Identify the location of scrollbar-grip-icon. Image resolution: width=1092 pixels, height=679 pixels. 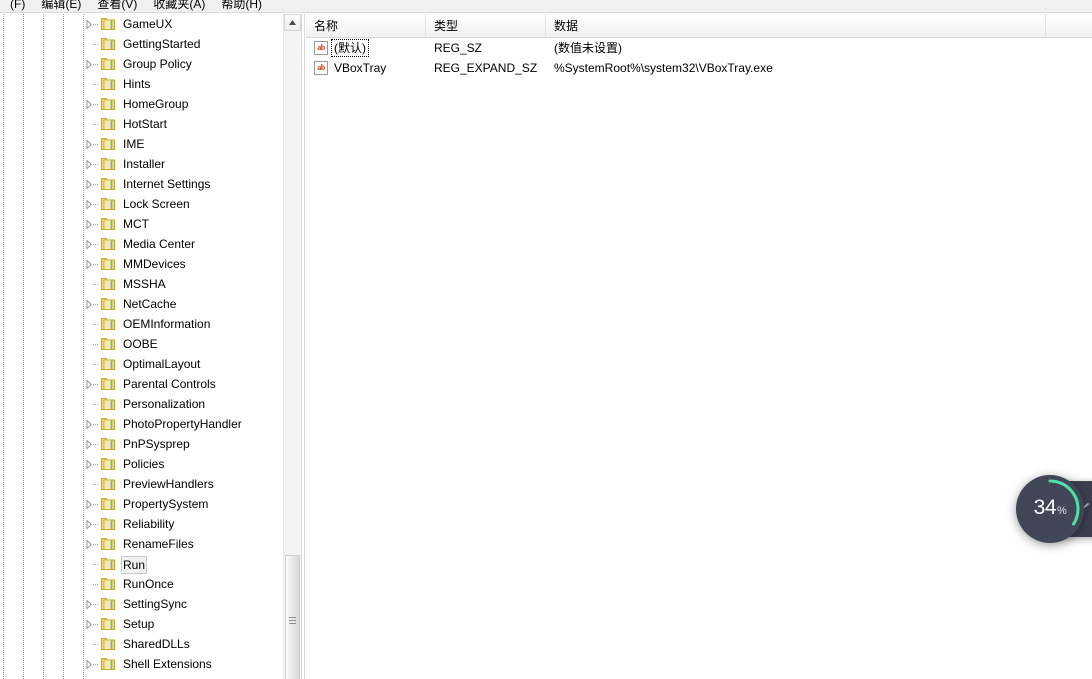
(292, 620).